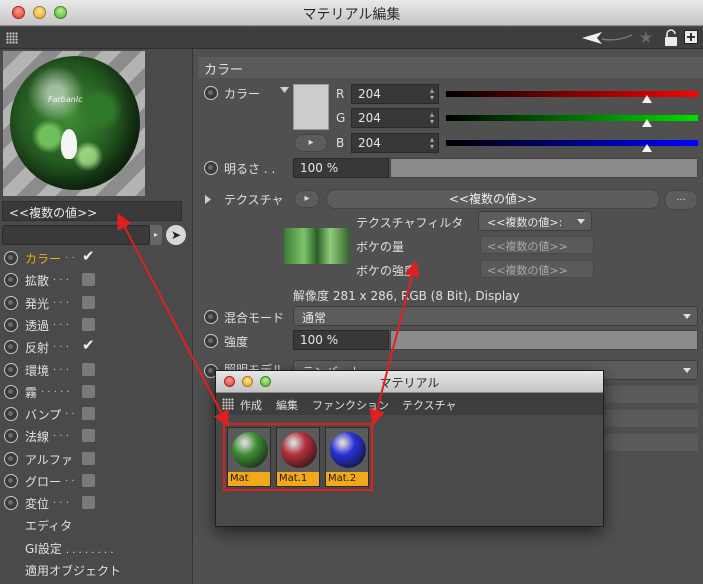 The image size is (703, 584). I want to click on arrow-blur-to-material, so click(394, 343).